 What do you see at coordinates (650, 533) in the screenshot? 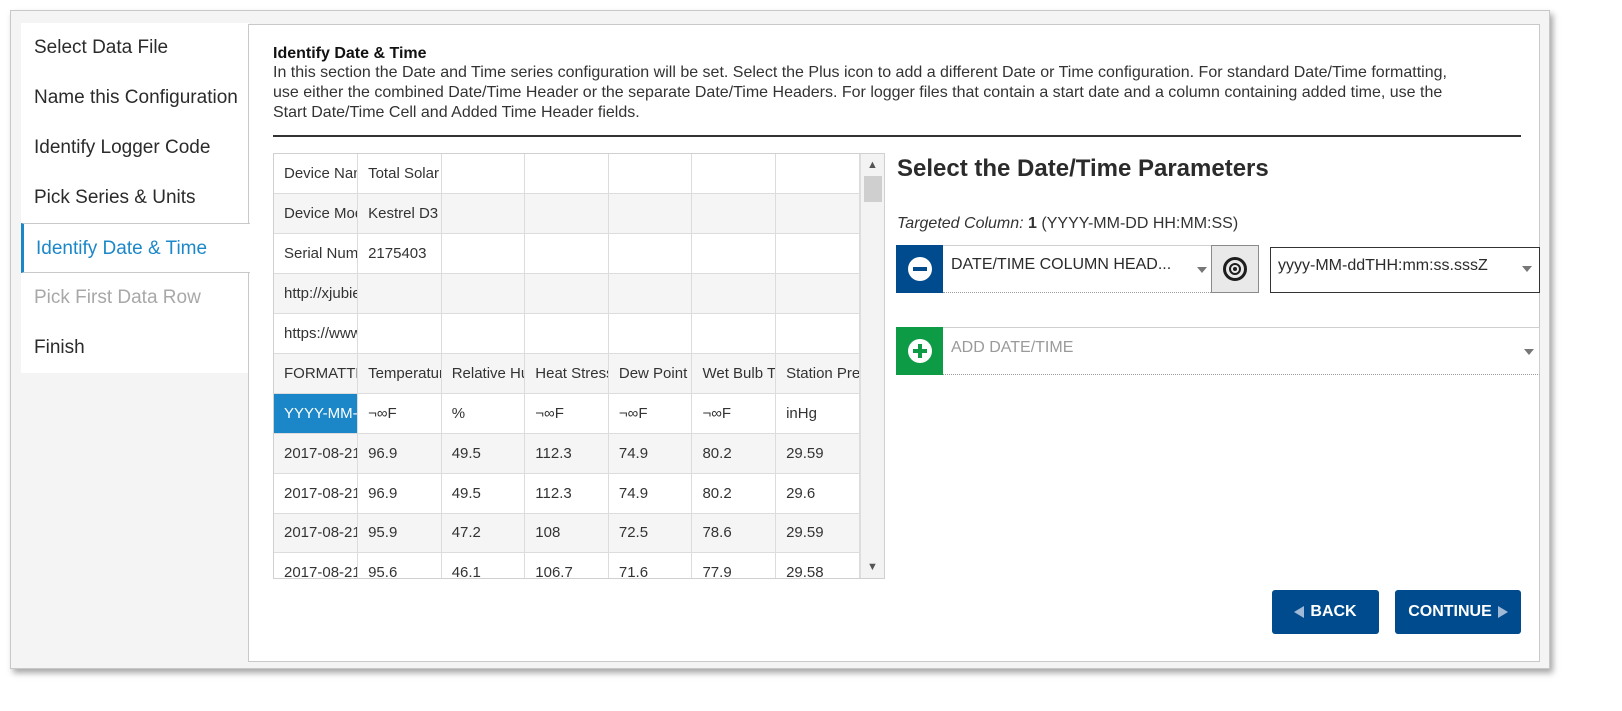
I see `table-cell: 72.5` at bounding box center [650, 533].